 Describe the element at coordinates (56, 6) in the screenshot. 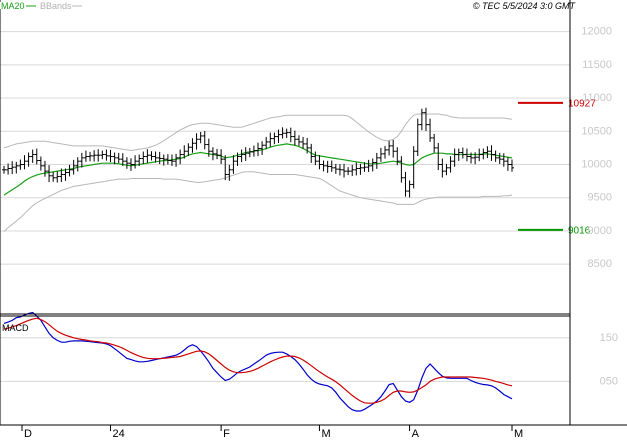

I see `legend-bbands: BBands` at that location.